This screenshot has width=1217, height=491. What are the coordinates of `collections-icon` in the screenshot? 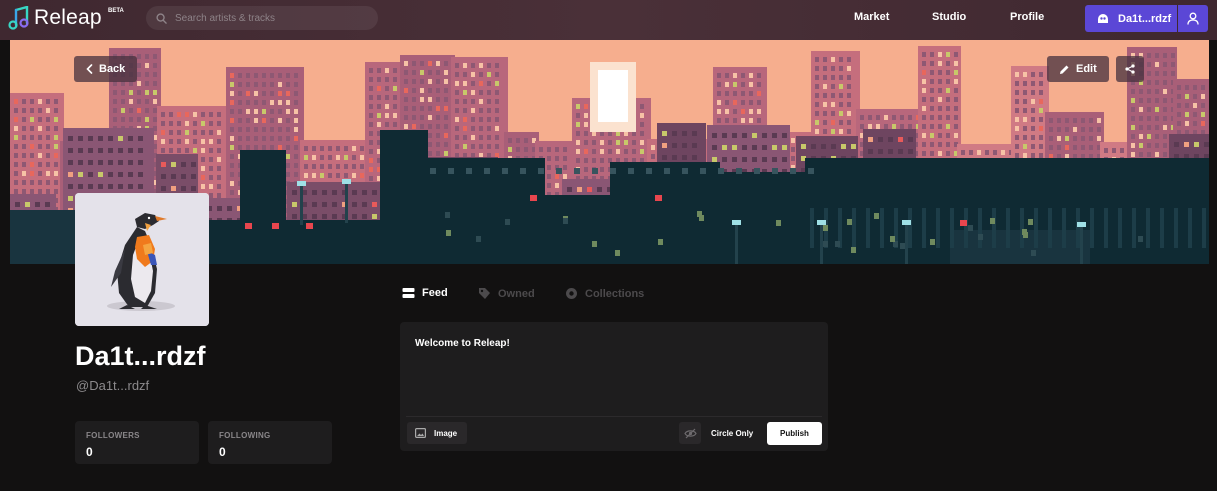 It's located at (571, 293).